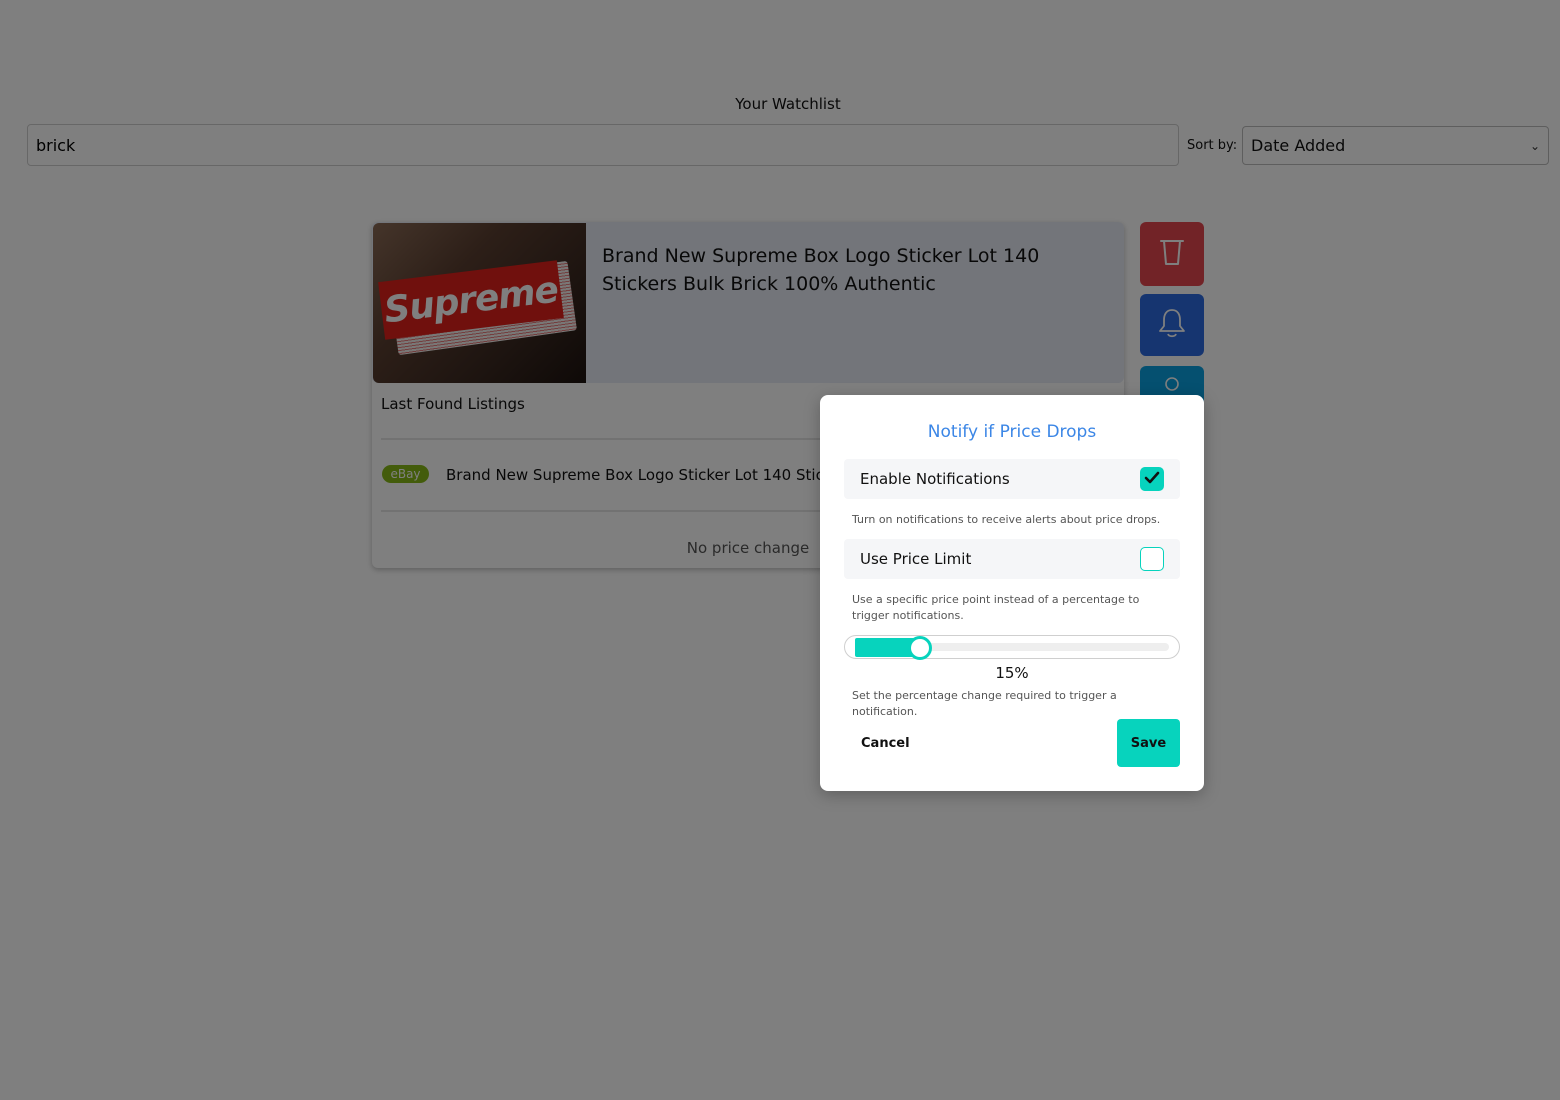 The image size is (1560, 1100). I want to click on slider-thumb, so click(920, 648).